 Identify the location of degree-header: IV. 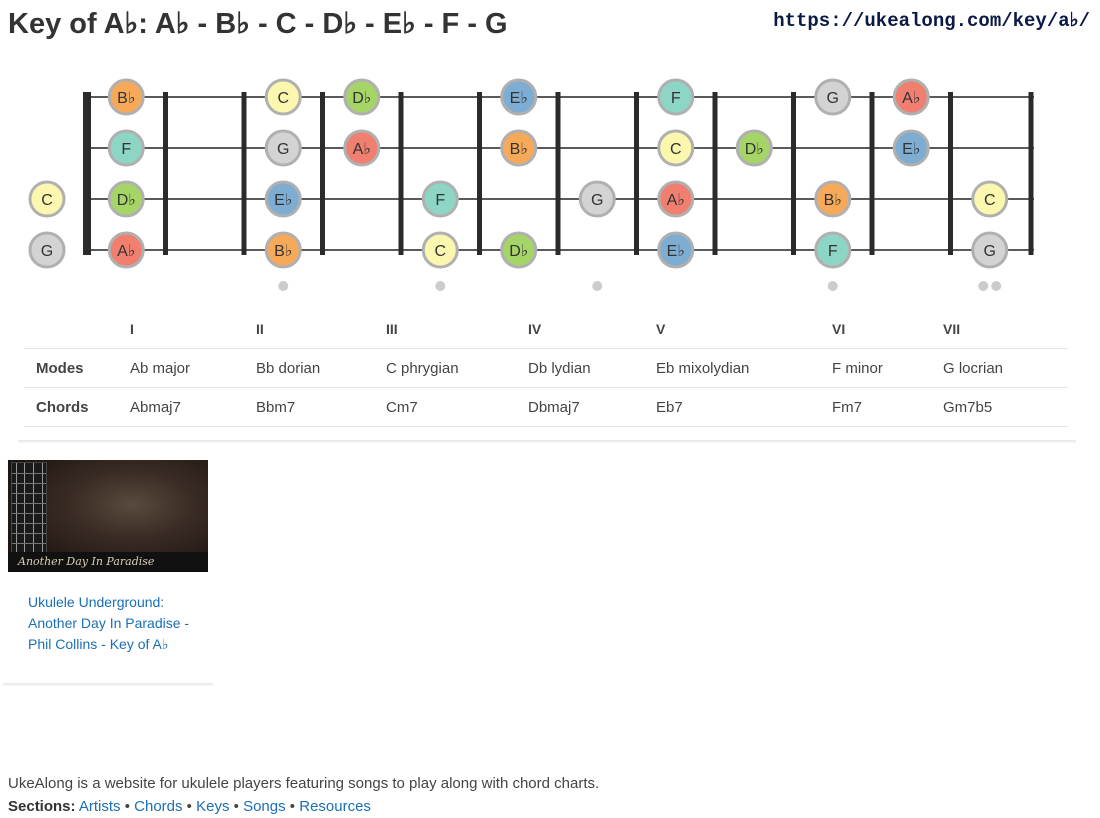
(592, 329).